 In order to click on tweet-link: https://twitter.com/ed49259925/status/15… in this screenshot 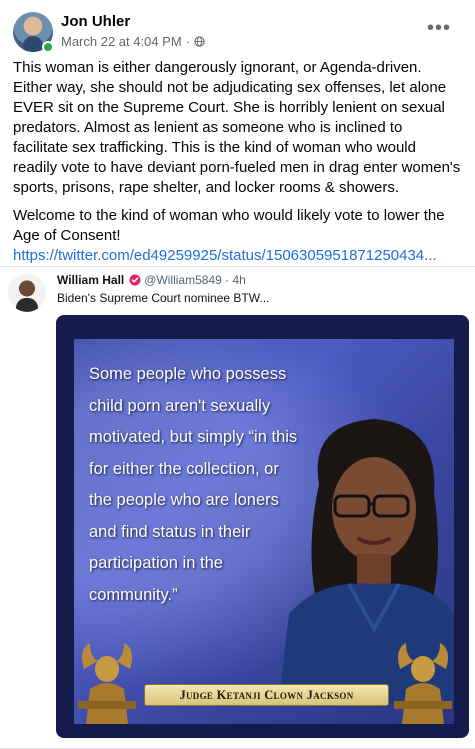, I will do `click(237, 256)`.